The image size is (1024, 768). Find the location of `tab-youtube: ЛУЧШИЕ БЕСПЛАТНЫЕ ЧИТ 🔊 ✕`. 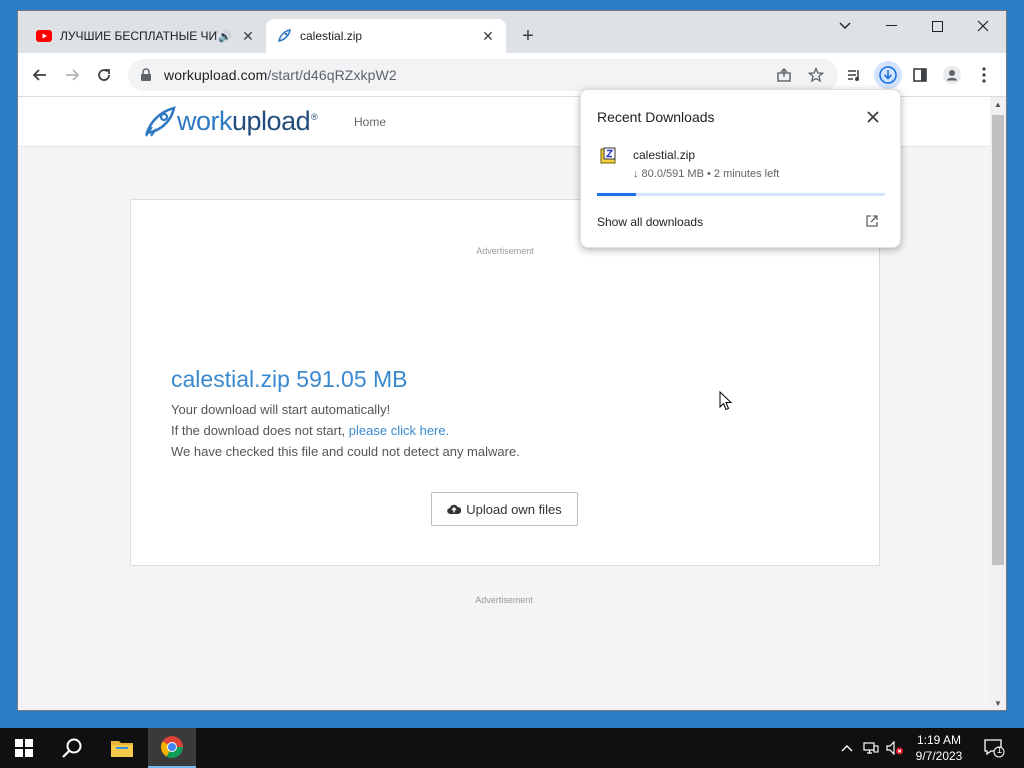

tab-youtube: ЛУЧШИЕ БЕСПЛАТНЫЕ ЧИТ 🔊 ✕ is located at coordinates (146, 36).